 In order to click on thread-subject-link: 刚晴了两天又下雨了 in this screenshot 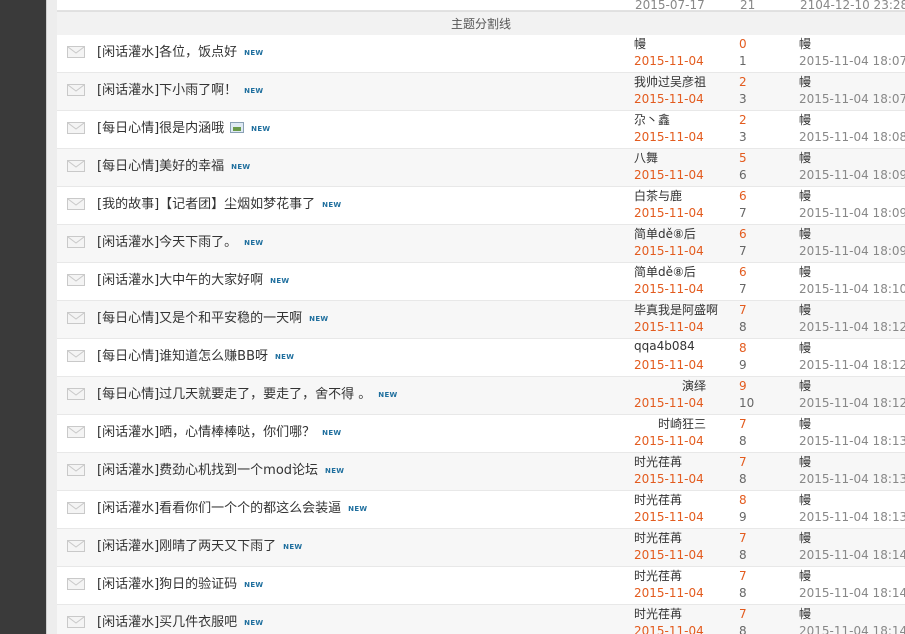, I will do `click(217, 546)`.